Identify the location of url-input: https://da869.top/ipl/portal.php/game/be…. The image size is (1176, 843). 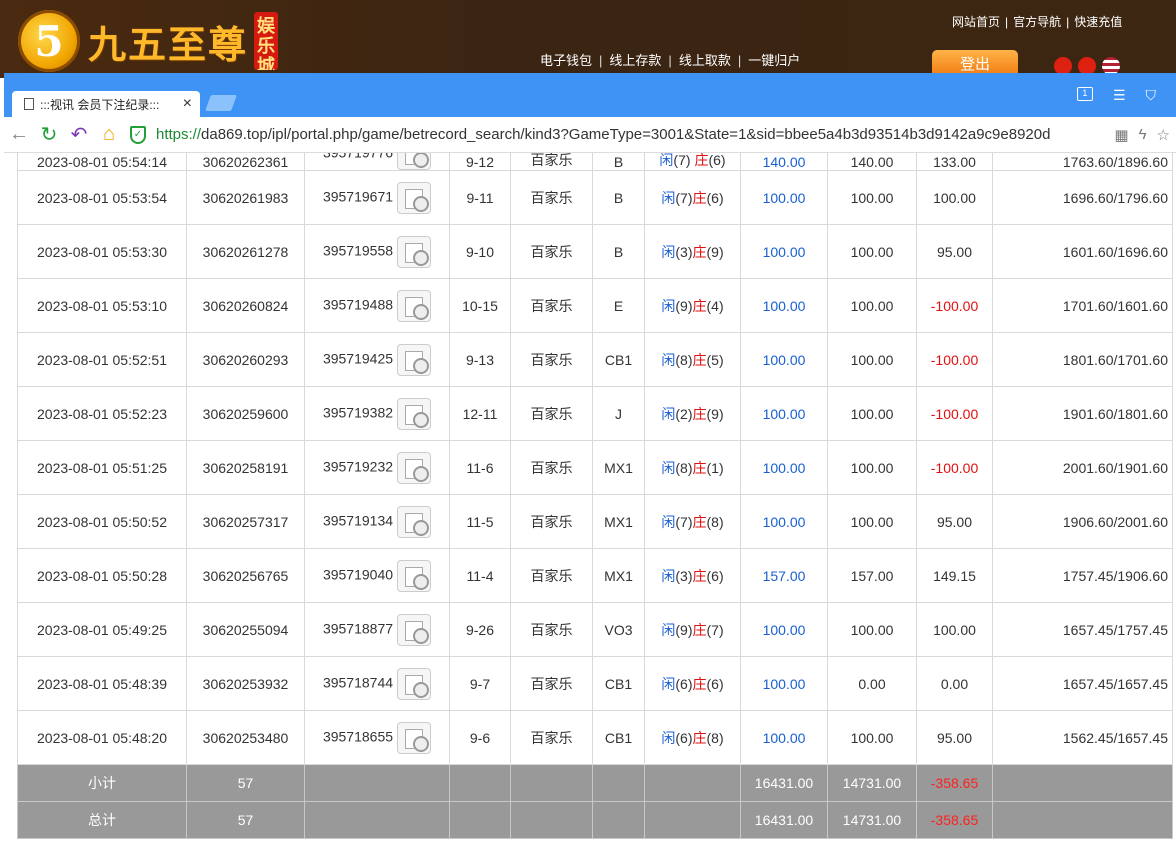
(611, 134).